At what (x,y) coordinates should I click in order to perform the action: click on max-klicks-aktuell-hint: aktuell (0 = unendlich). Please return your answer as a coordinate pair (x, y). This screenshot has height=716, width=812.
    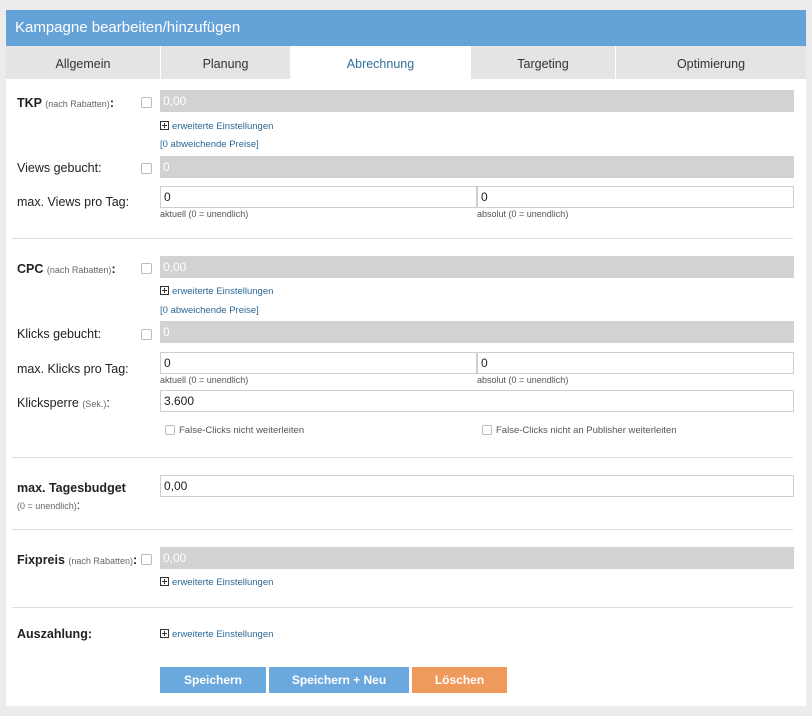
    Looking at the image, I should click on (204, 380).